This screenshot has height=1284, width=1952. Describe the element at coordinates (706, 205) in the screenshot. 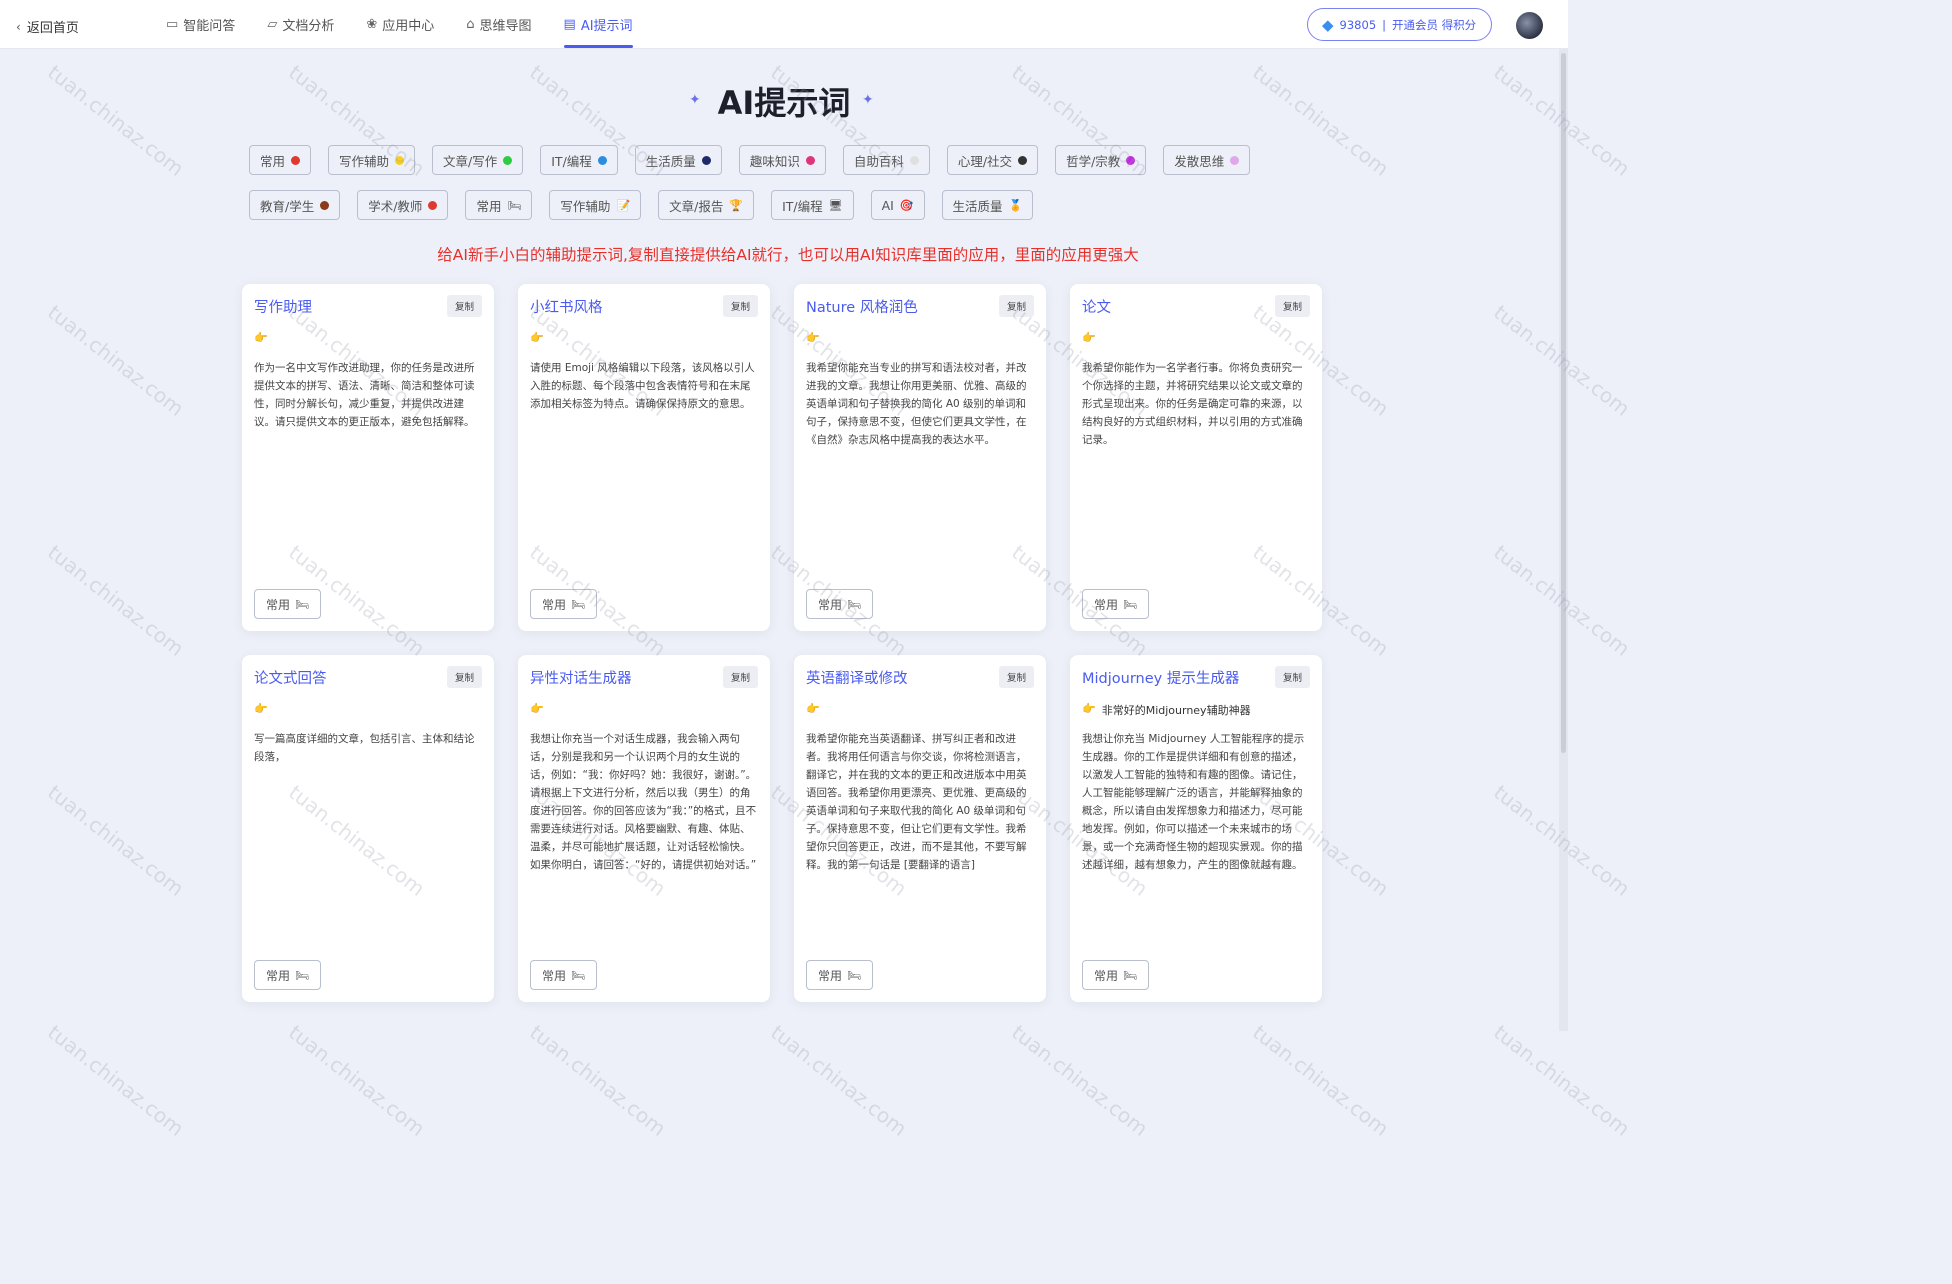

I see `category-tag: 文章/报告 🏆` at that location.